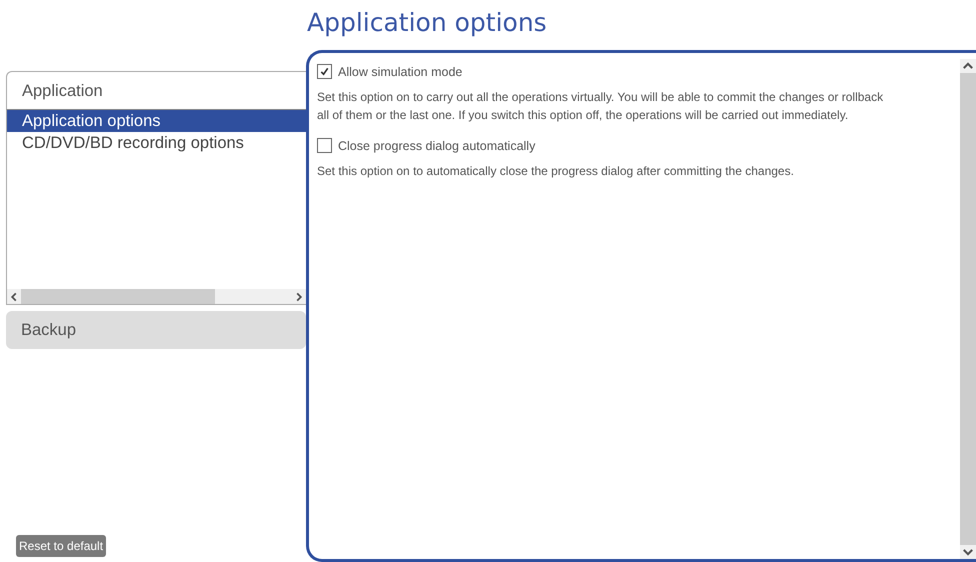 Image resolution: width=976 pixels, height=562 pixels. What do you see at coordinates (156, 296) in the screenshot?
I see `horizontal-scrollbar` at bounding box center [156, 296].